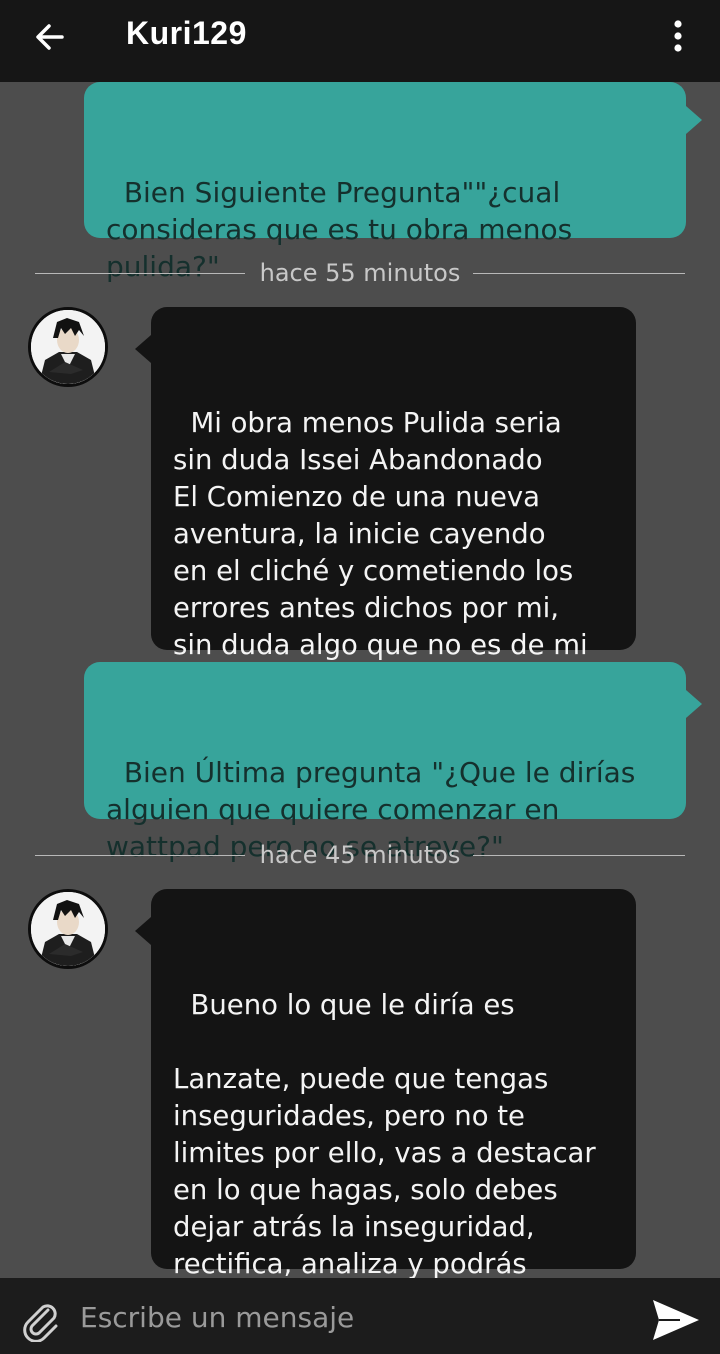  I want to click on timestamp-divider: hace 55 minutos, so click(360, 273).